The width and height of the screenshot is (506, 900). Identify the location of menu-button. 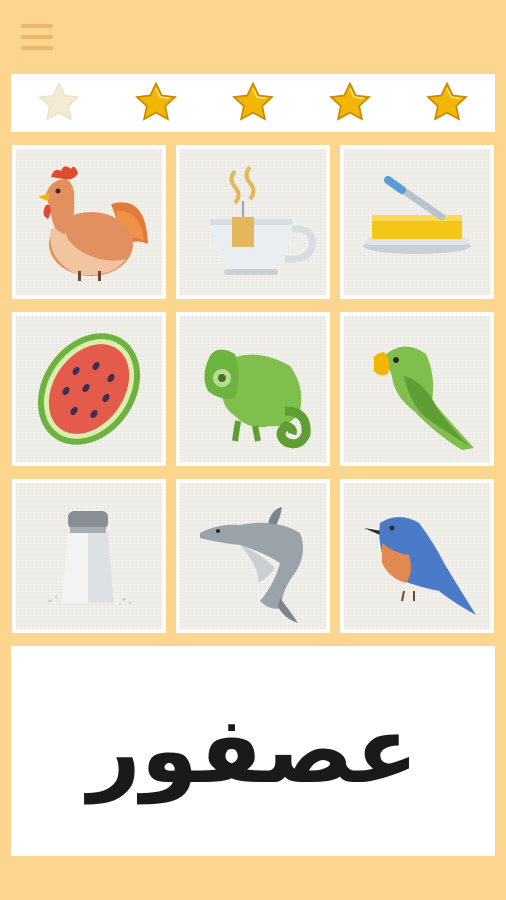
(37, 38).